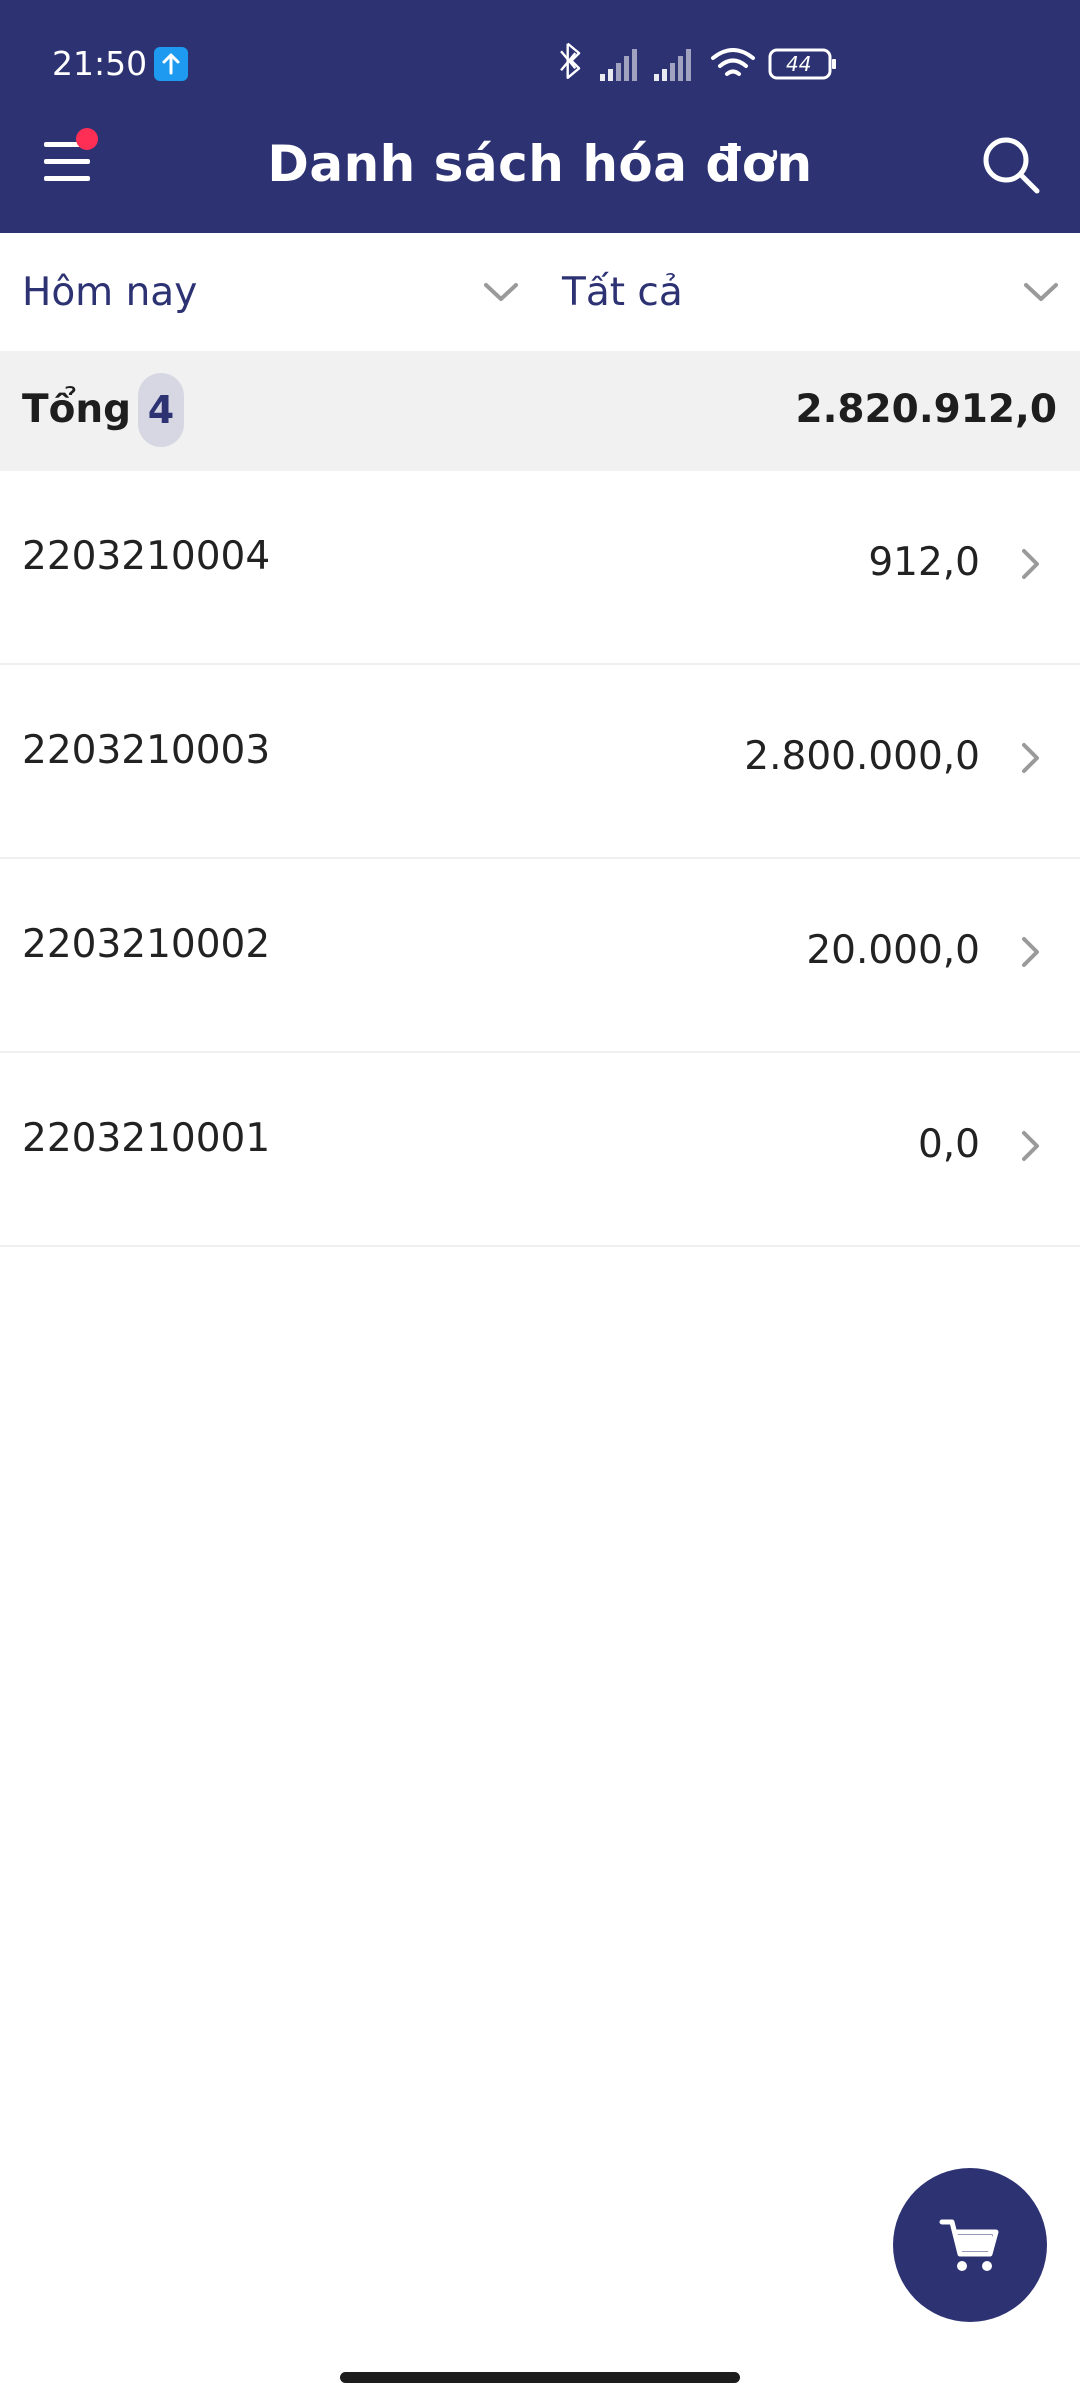 Image resolution: width=1080 pixels, height=2400 pixels. I want to click on invoice-id: 2203210004, so click(146, 556).